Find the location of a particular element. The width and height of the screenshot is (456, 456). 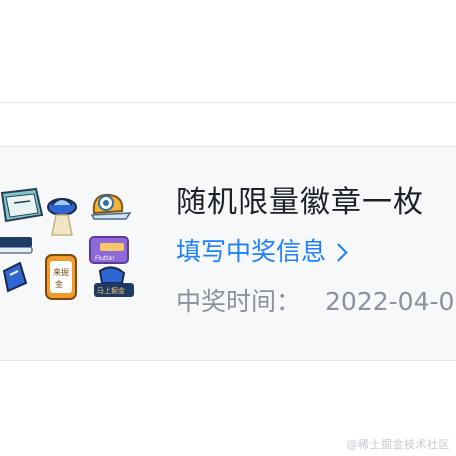

mashangjuejin-badge-icon: 马上掘金 is located at coordinates (114, 281).